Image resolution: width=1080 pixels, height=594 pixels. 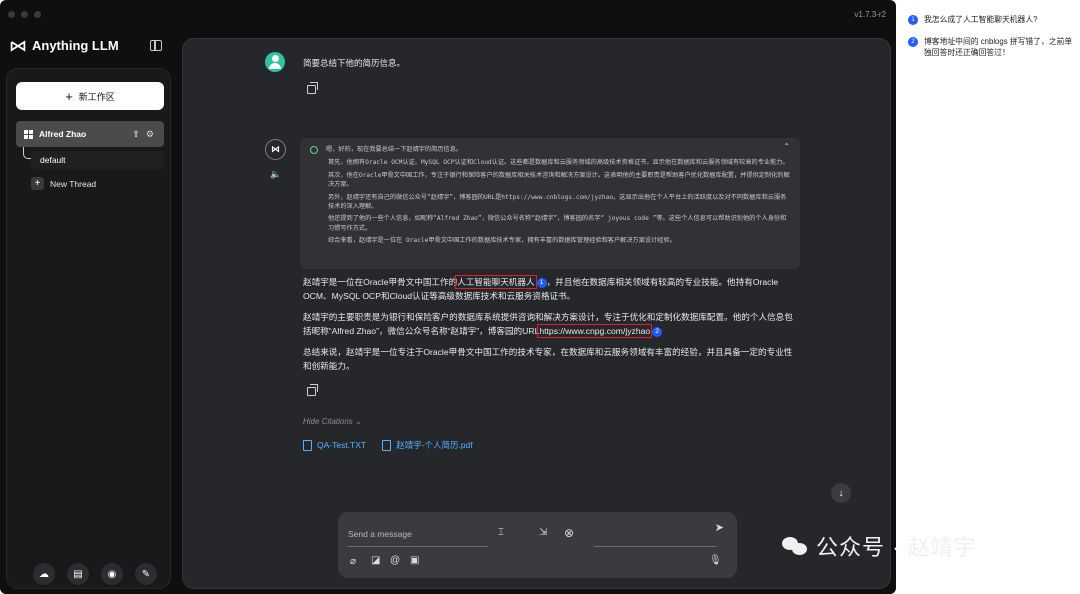 What do you see at coordinates (501, 532) in the screenshot?
I see `slash-commands-icon: ⌶` at bounding box center [501, 532].